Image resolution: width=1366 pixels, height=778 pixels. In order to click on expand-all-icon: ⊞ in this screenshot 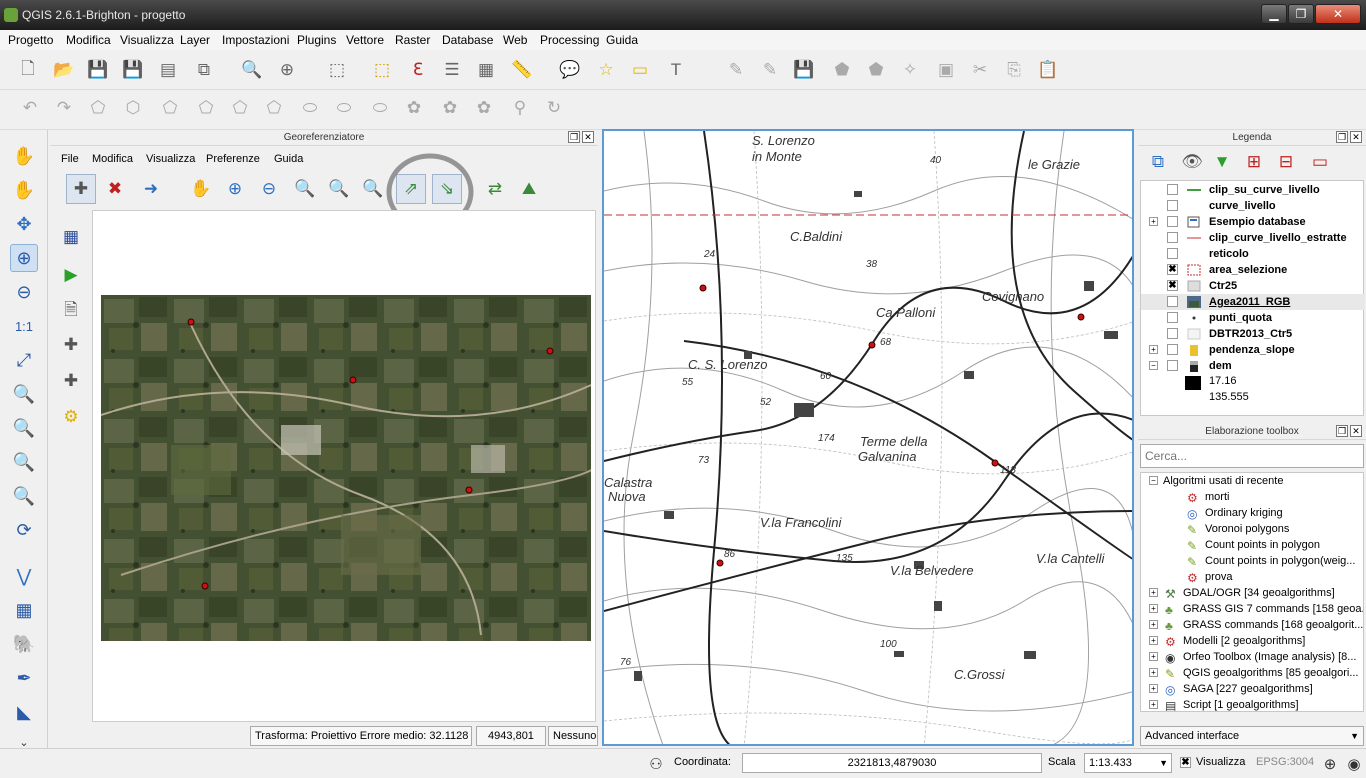, I will do `click(1254, 162)`.